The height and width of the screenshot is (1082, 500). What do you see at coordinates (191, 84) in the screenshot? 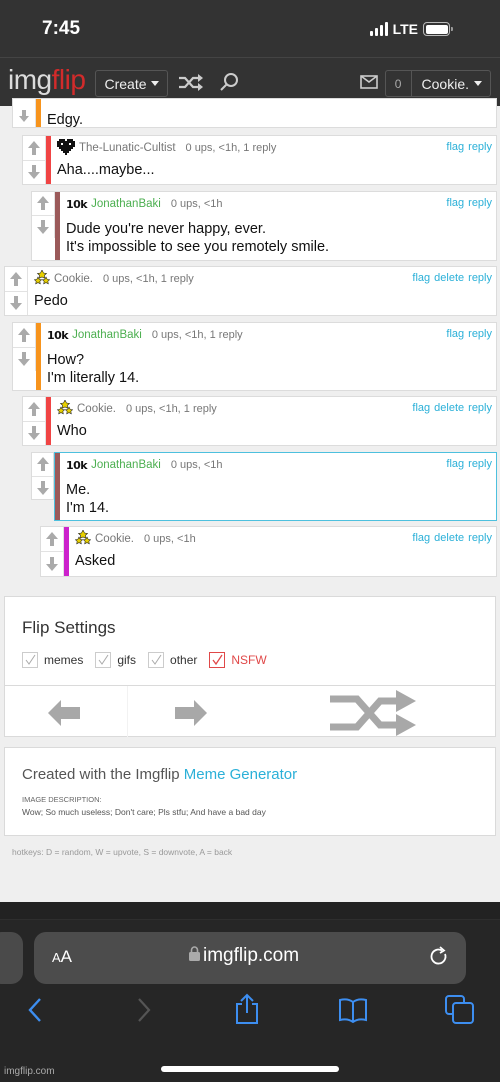
I see `shuffle-icon` at bounding box center [191, 84].